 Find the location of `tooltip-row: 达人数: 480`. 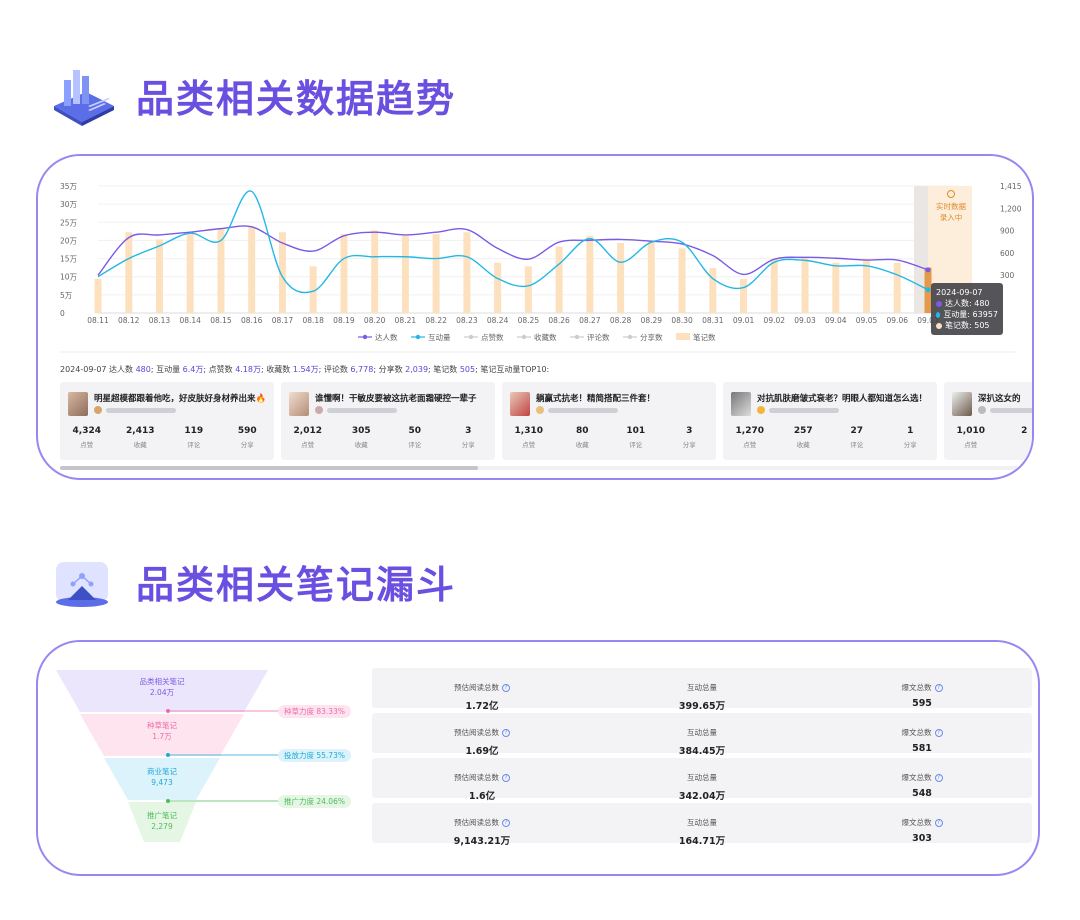

tooltip-row: 达人数: 480 is located at coordinates (967, 303).